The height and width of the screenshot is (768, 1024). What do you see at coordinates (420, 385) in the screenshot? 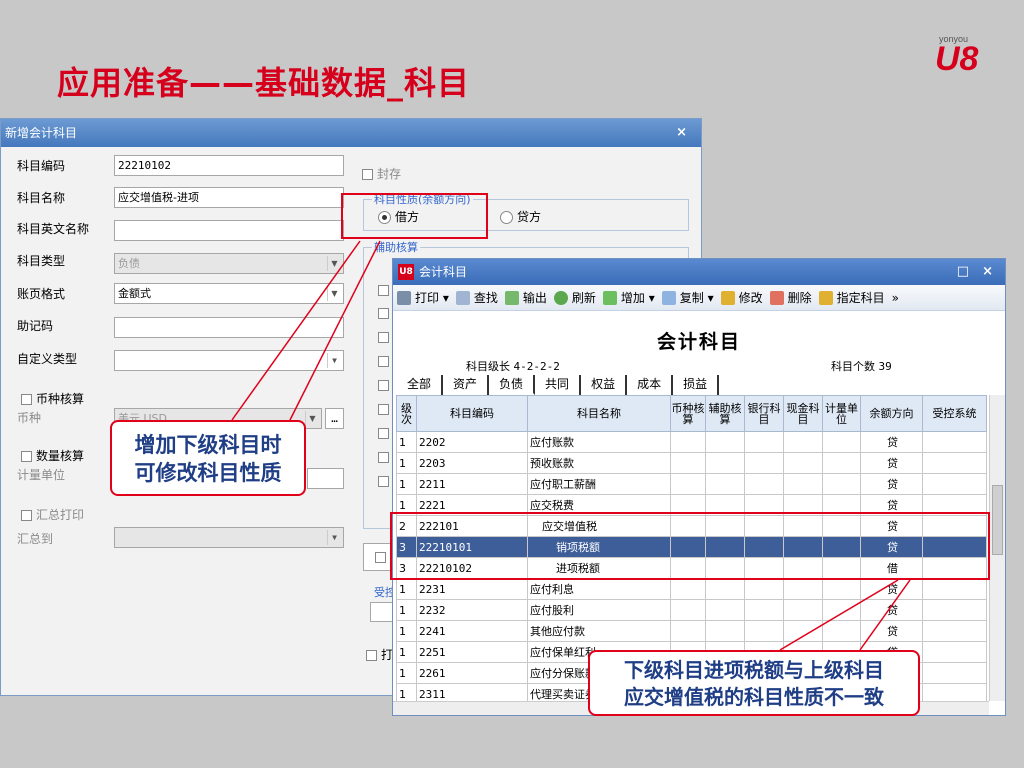
I see `tab-0: 全部` at bounding box center [420, 385].